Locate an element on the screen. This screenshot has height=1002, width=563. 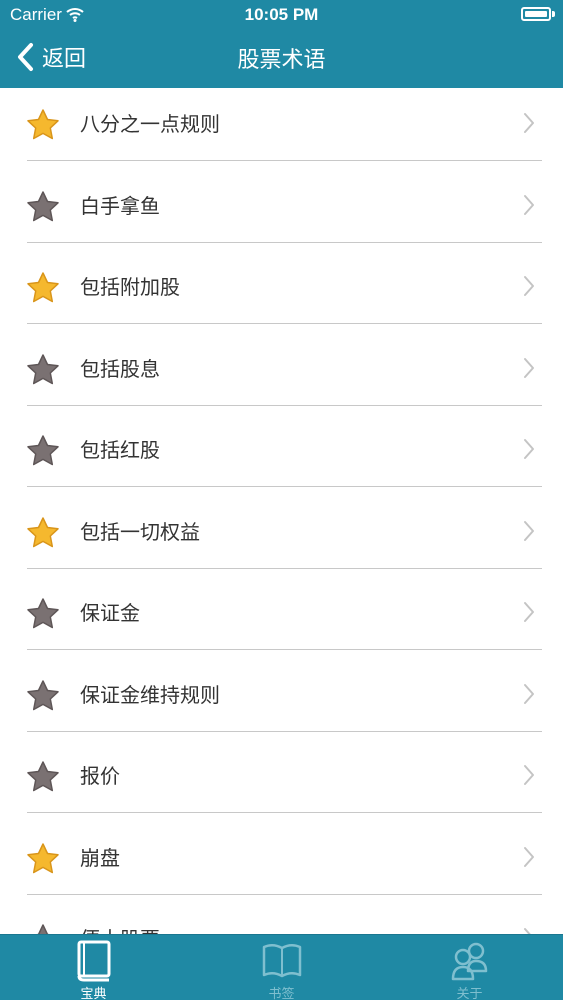
tab-bookmarks: 书签 is located at coordinates (281, 968).